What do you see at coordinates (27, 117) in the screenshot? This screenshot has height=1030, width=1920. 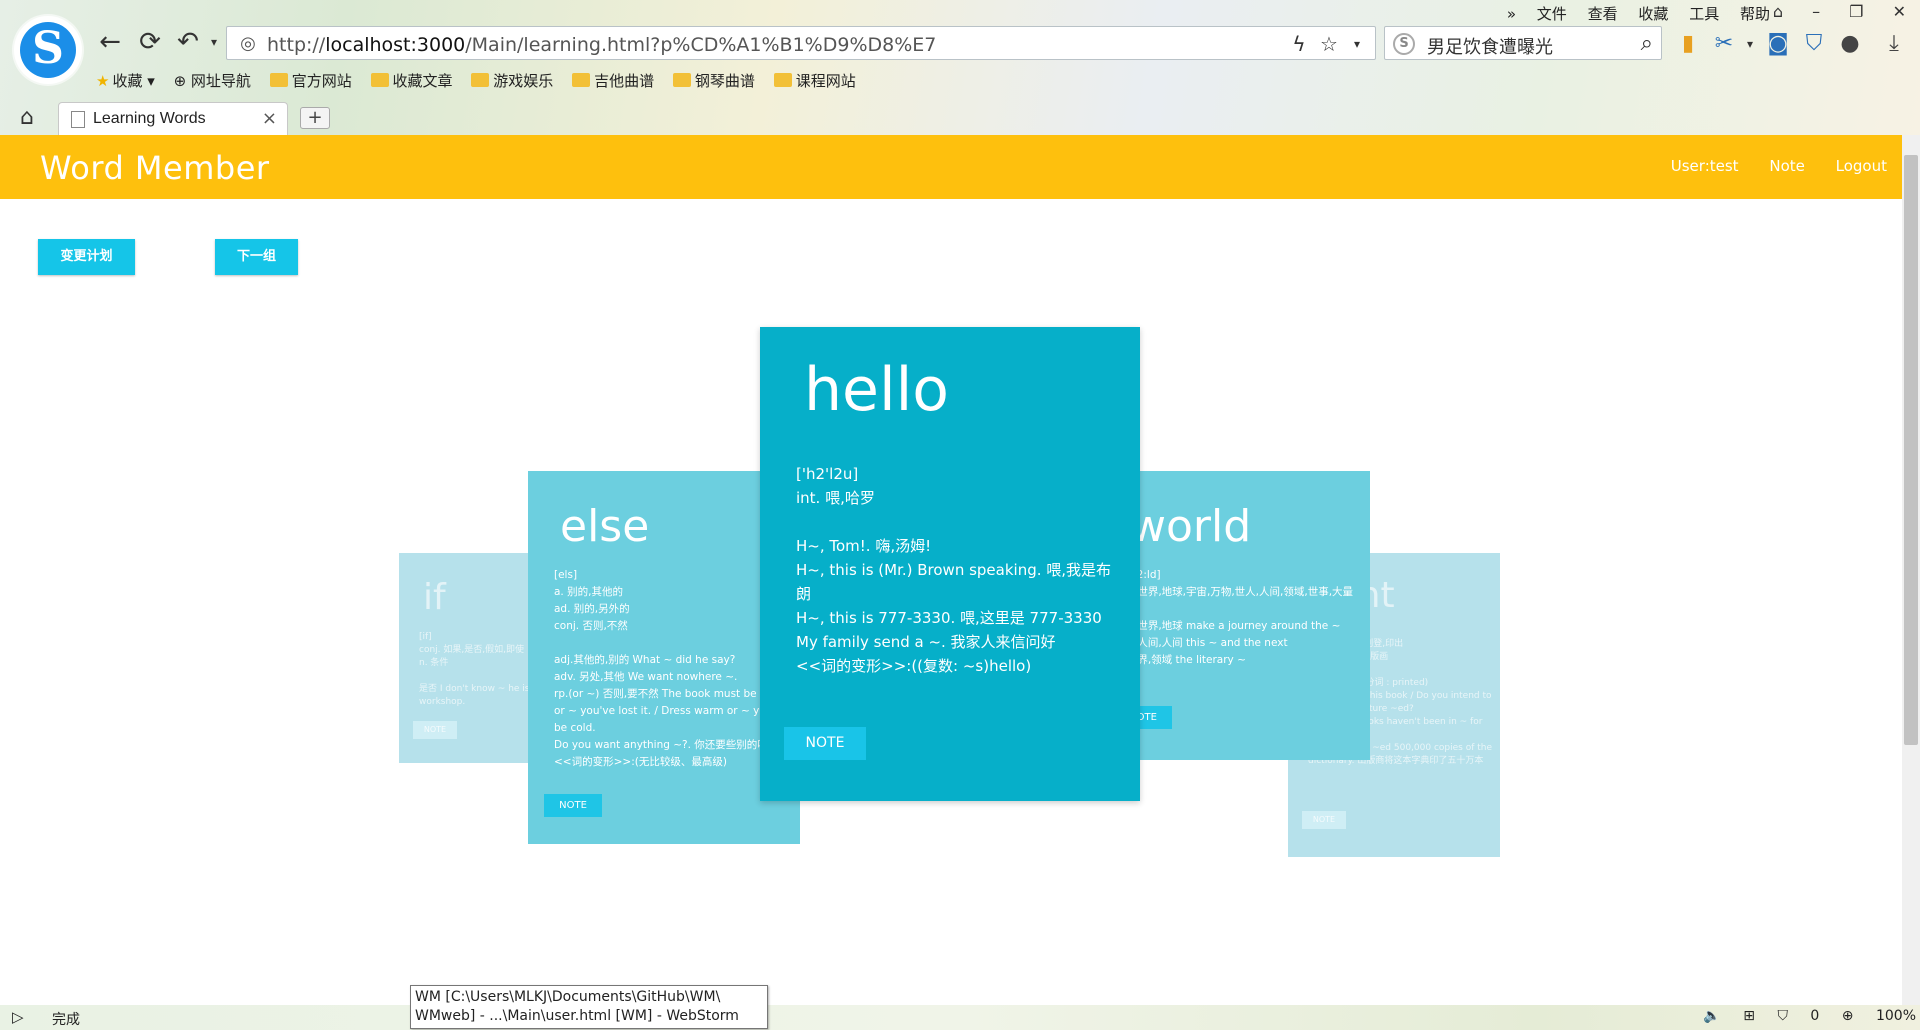 I see `home-icon: ⌂` at bounding box center [27, 117].